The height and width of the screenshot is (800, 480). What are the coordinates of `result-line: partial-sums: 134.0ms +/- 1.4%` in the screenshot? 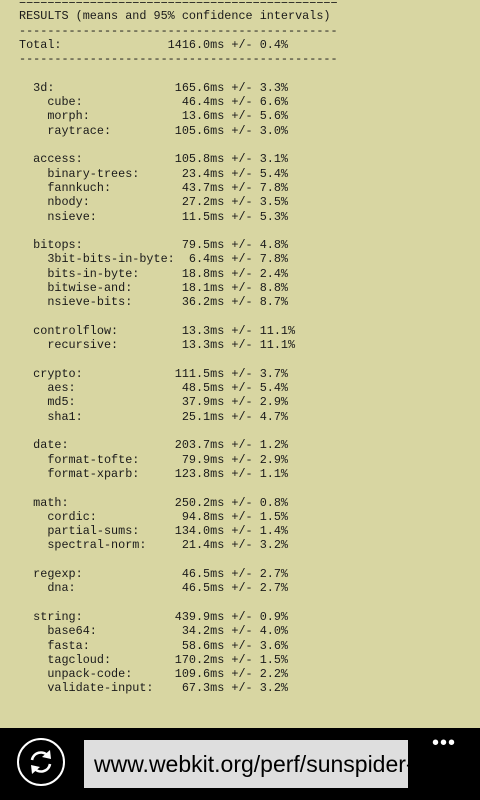 It's located at (154, 531).